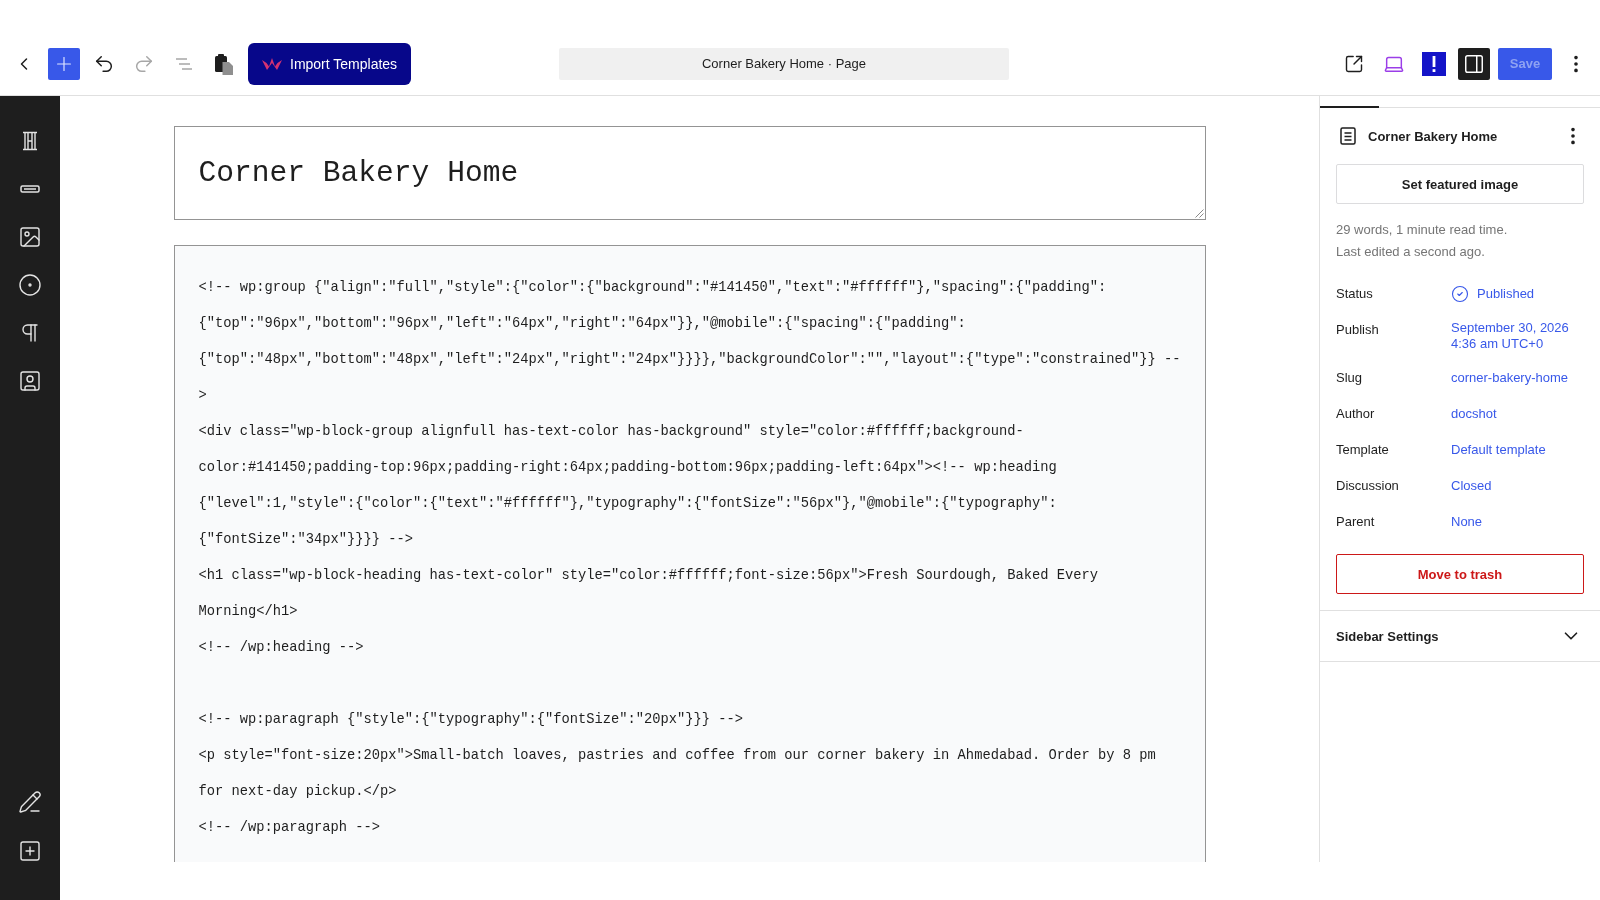 Image resolution: width=1600 pixels, height=900 pixels. What do you see at coordinates (582, 324) in the screenshot?
I see `code-line: {"top":"96px","bottom":"96px","left":"64px","right":"64px"}},"@mobile":{"spacing":{"padding":` at bounding box center [582, 324].